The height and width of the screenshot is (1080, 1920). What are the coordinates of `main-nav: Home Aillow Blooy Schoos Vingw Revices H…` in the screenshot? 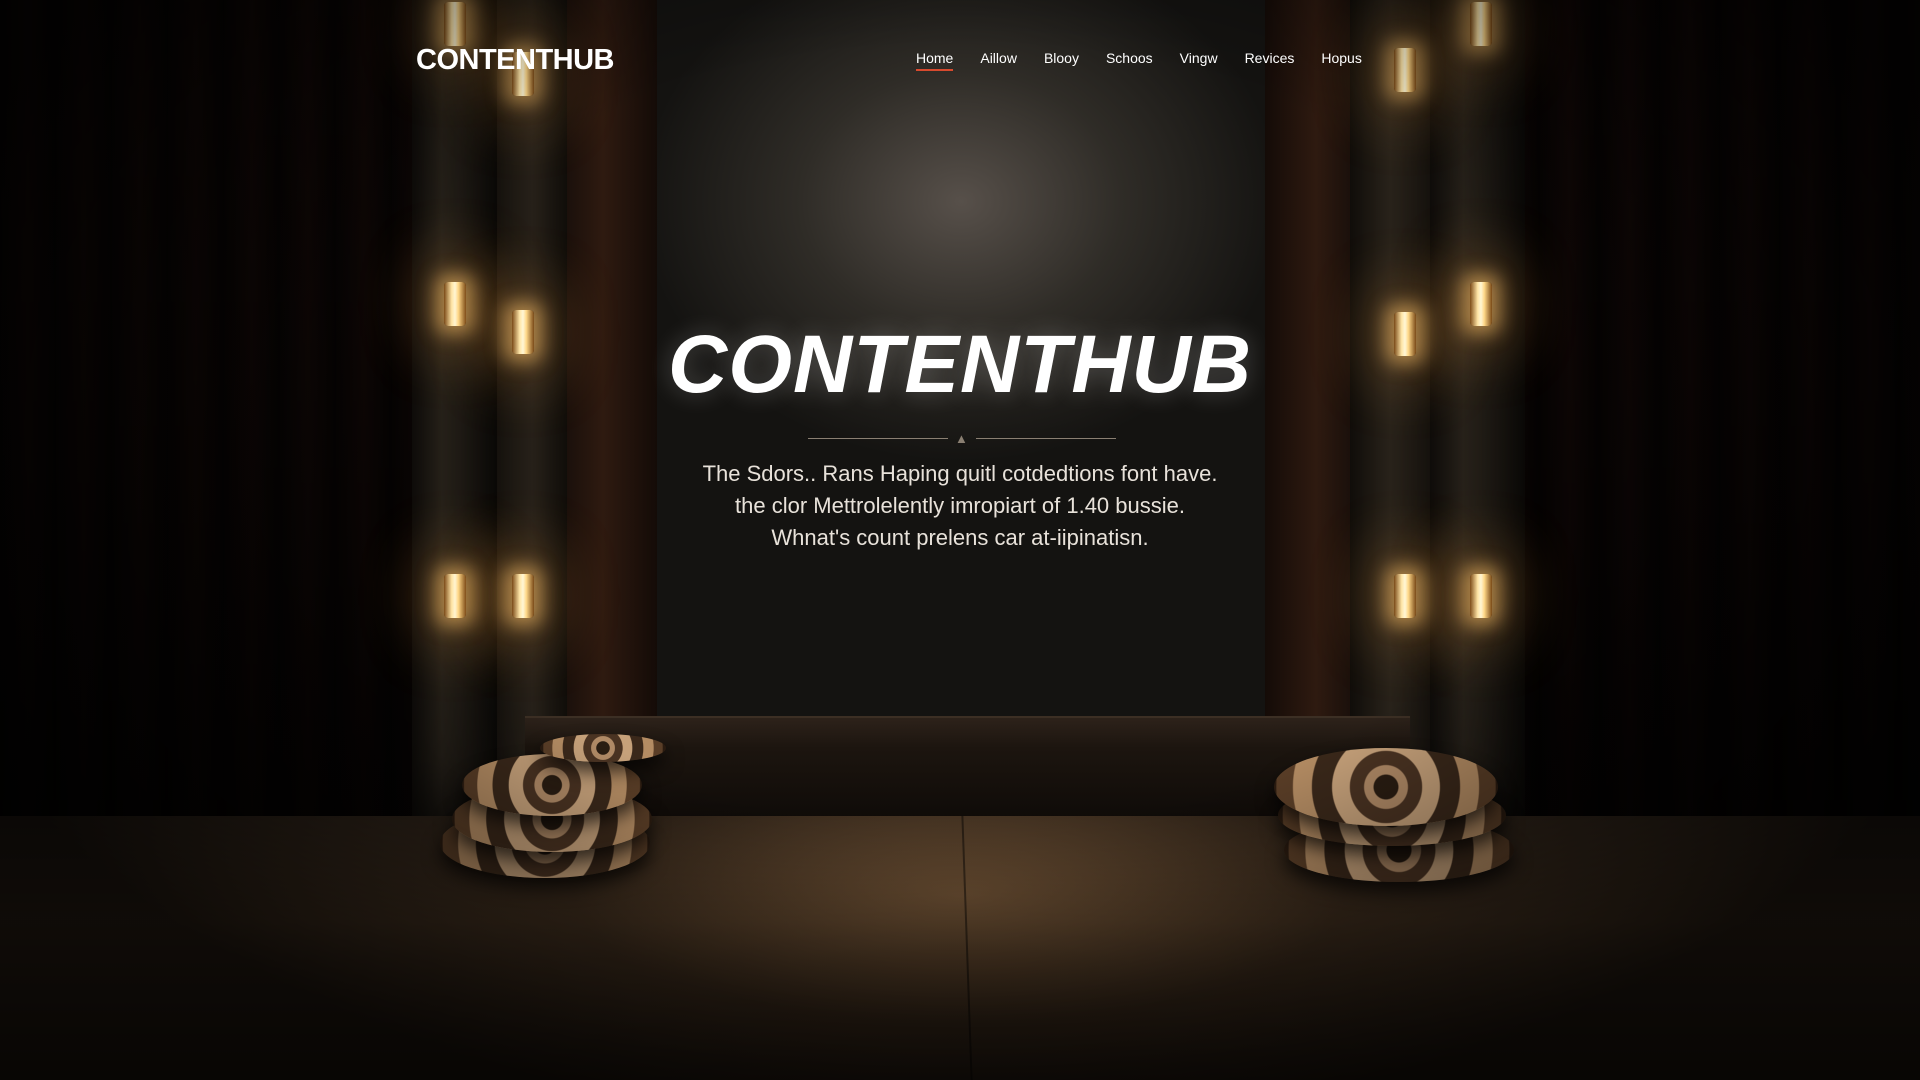 It's located at (1152, 60).